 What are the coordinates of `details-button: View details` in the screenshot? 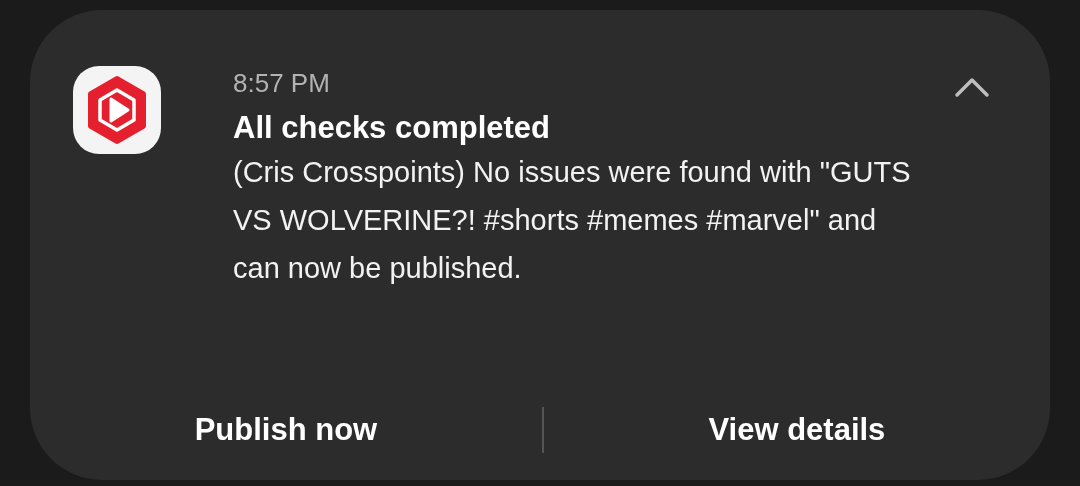 It's located at (797, 430).